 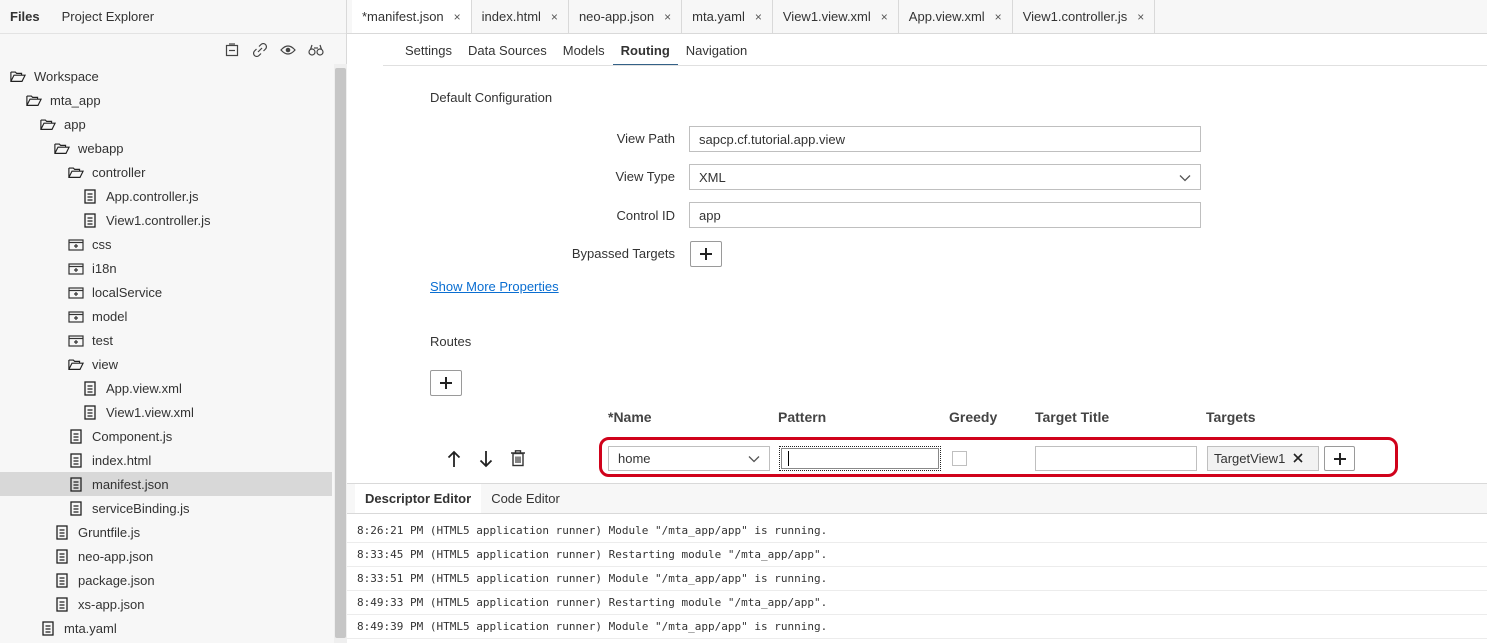 What do you see at coordinates (973, 417) in the screenshot?
I see `column-header-greedy: Greedy` at bounding box center [973, 417].